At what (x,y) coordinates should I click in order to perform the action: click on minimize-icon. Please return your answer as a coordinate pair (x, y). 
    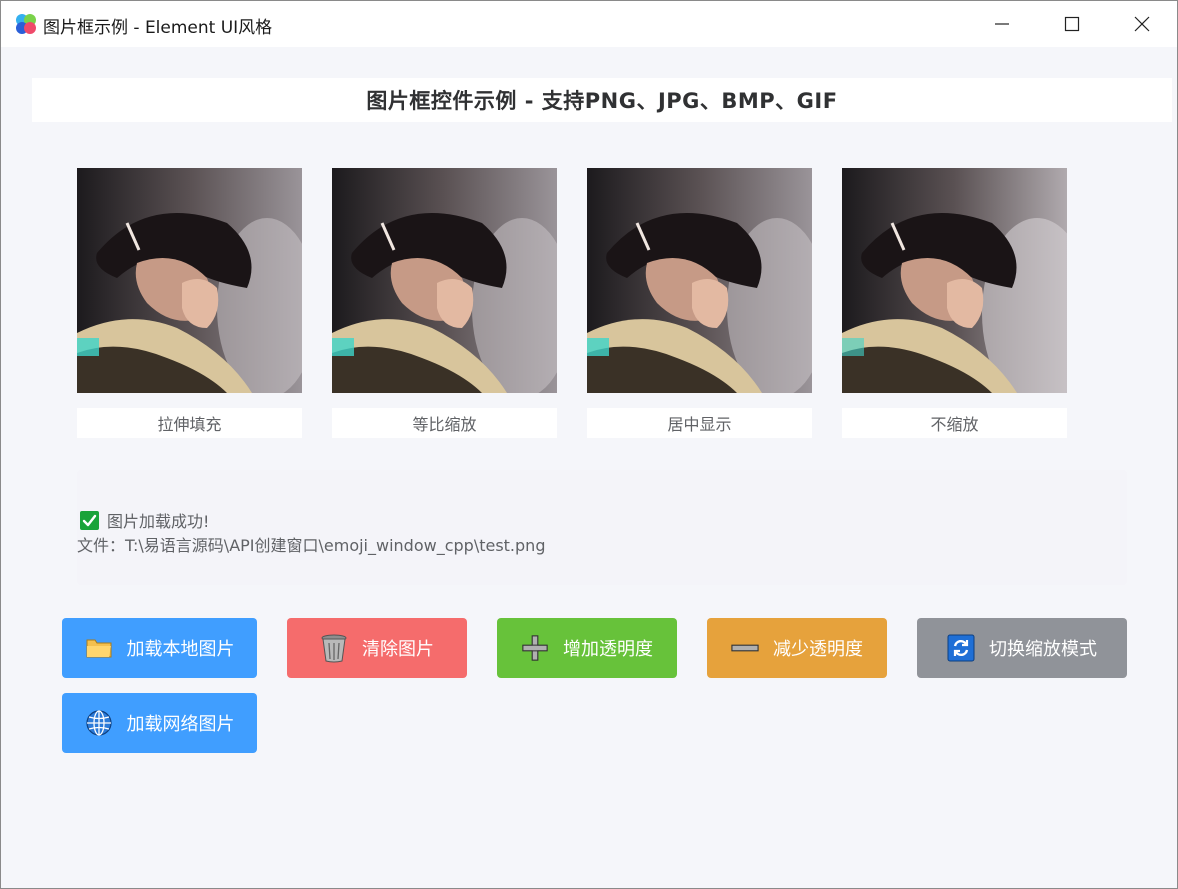
    Looking at the image, I should click on (1002, 24).